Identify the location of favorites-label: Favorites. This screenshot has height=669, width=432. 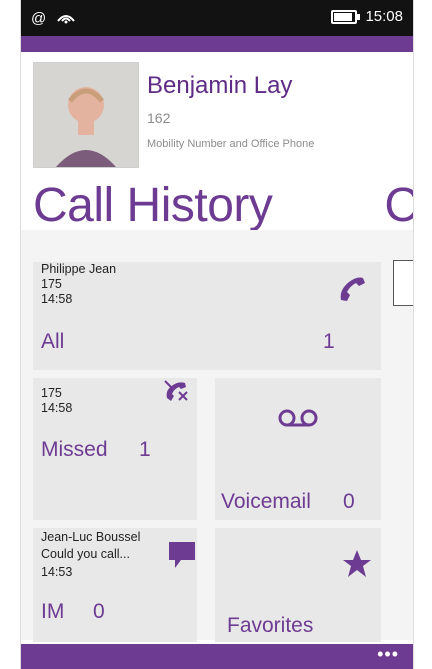
(270, 625).